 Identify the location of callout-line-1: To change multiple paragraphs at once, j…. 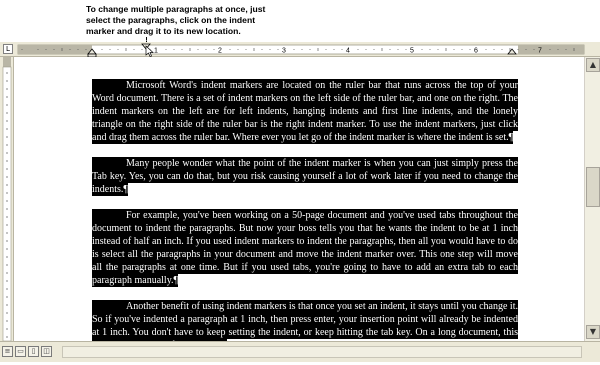
(176, 9).